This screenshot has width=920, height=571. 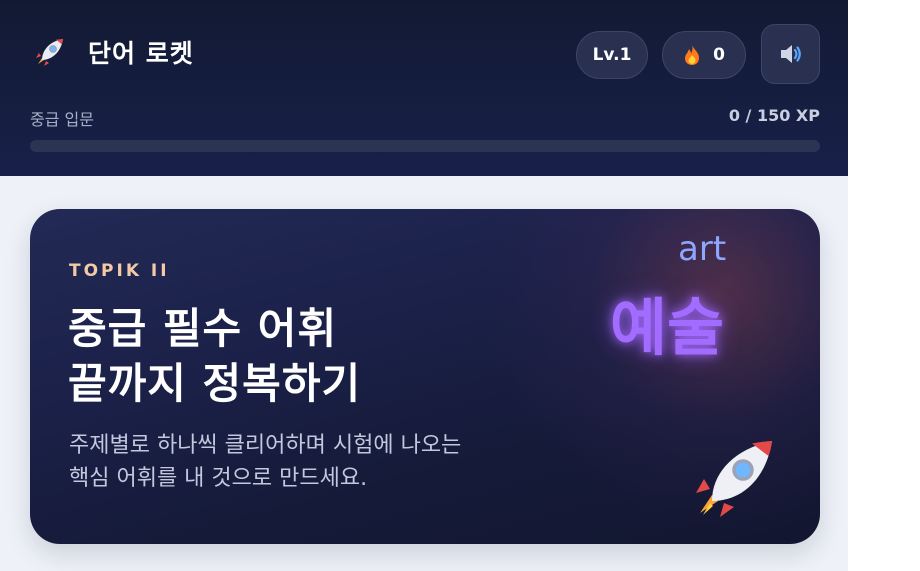 What do you see at coordinates (62, 119) in the screenshot?
I see `xp-stage-label: 중급 입문` at bounding box center [62, 119].